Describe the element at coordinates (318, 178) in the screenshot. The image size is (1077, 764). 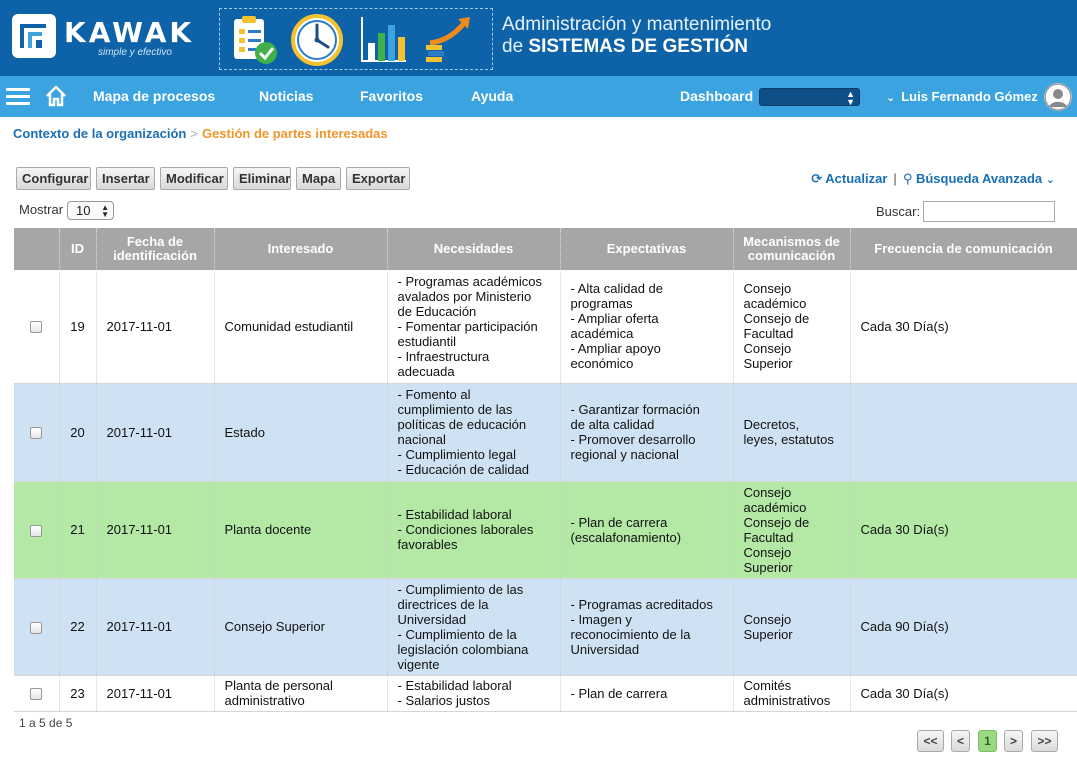
I see `mapa-button: Mapa` at that location.